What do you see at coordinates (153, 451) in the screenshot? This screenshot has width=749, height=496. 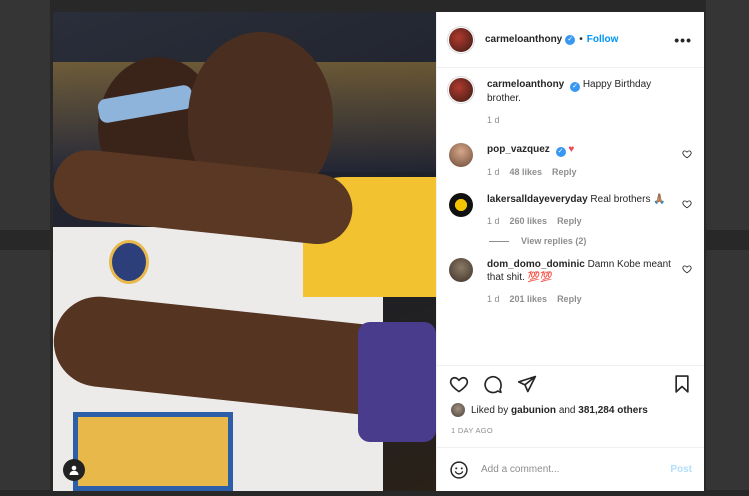 I see `photo-jersey-number` at bounding box center [153, 451].